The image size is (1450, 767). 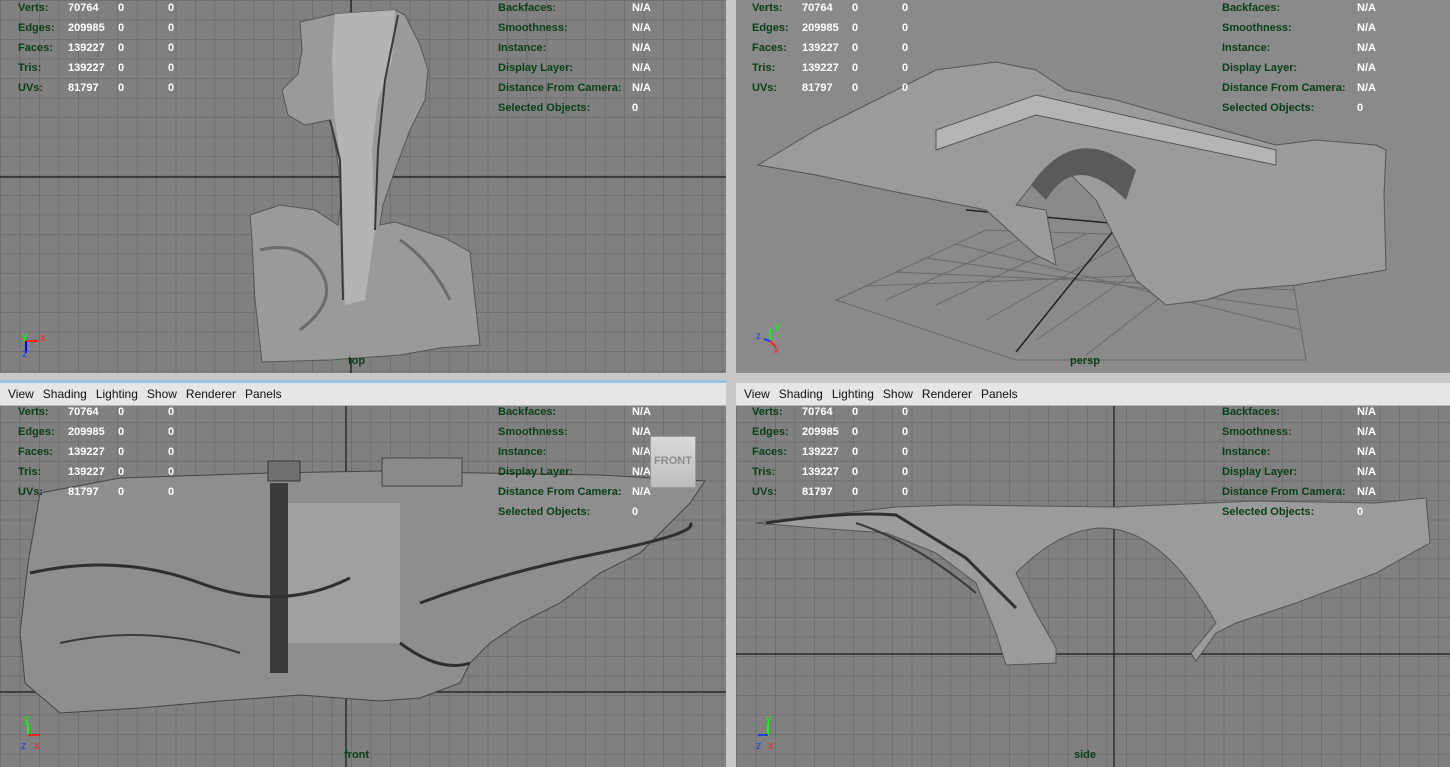 What do you see at coordinates (905, 8) in the screenshot?
I see `verts-value-3: 0` at bounding box center [905, 8].